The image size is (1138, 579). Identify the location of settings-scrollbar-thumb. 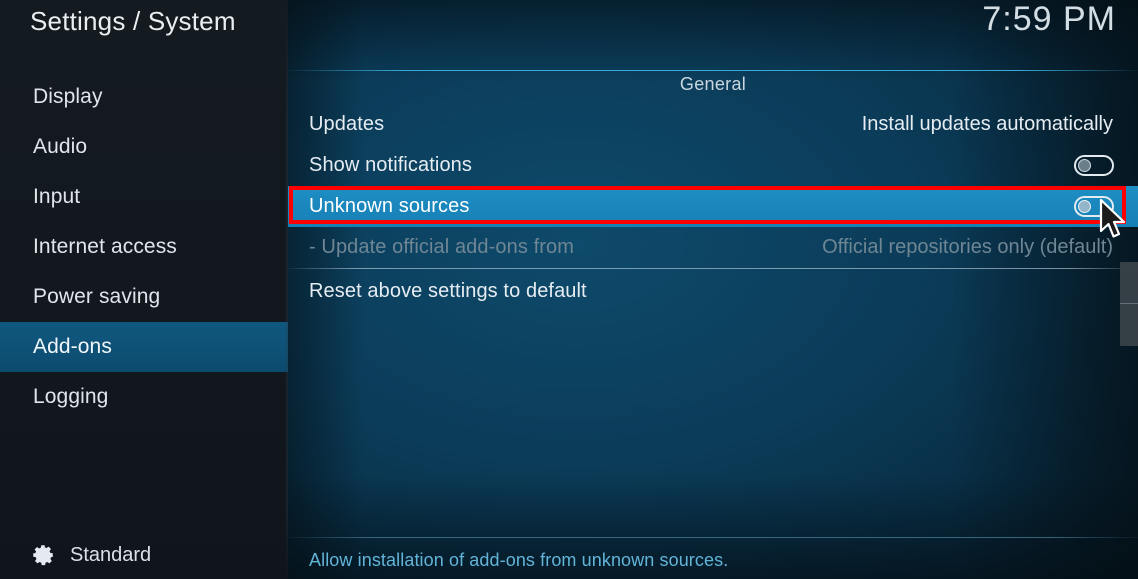
(1129, 304).